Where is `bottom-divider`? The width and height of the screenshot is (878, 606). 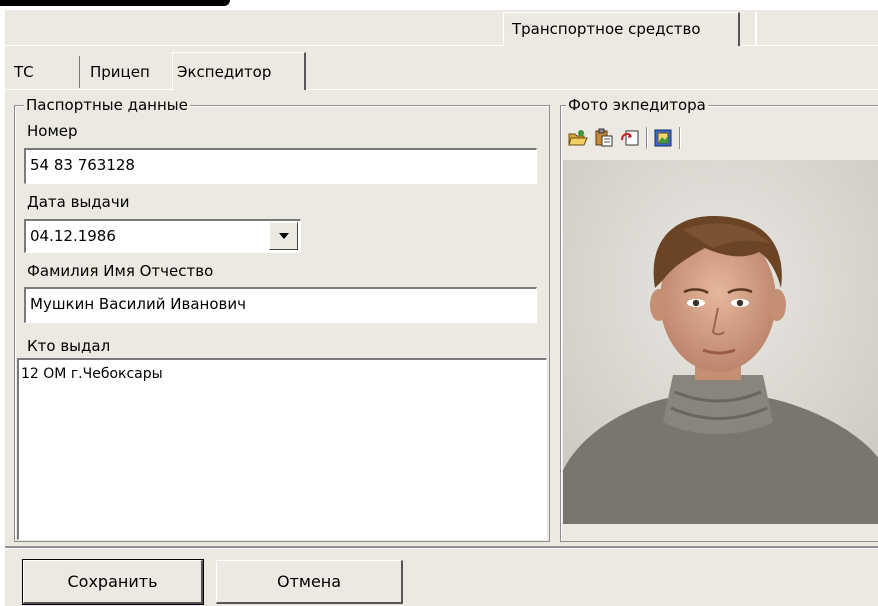
bottom-divider is located at coordinates (441, 547).